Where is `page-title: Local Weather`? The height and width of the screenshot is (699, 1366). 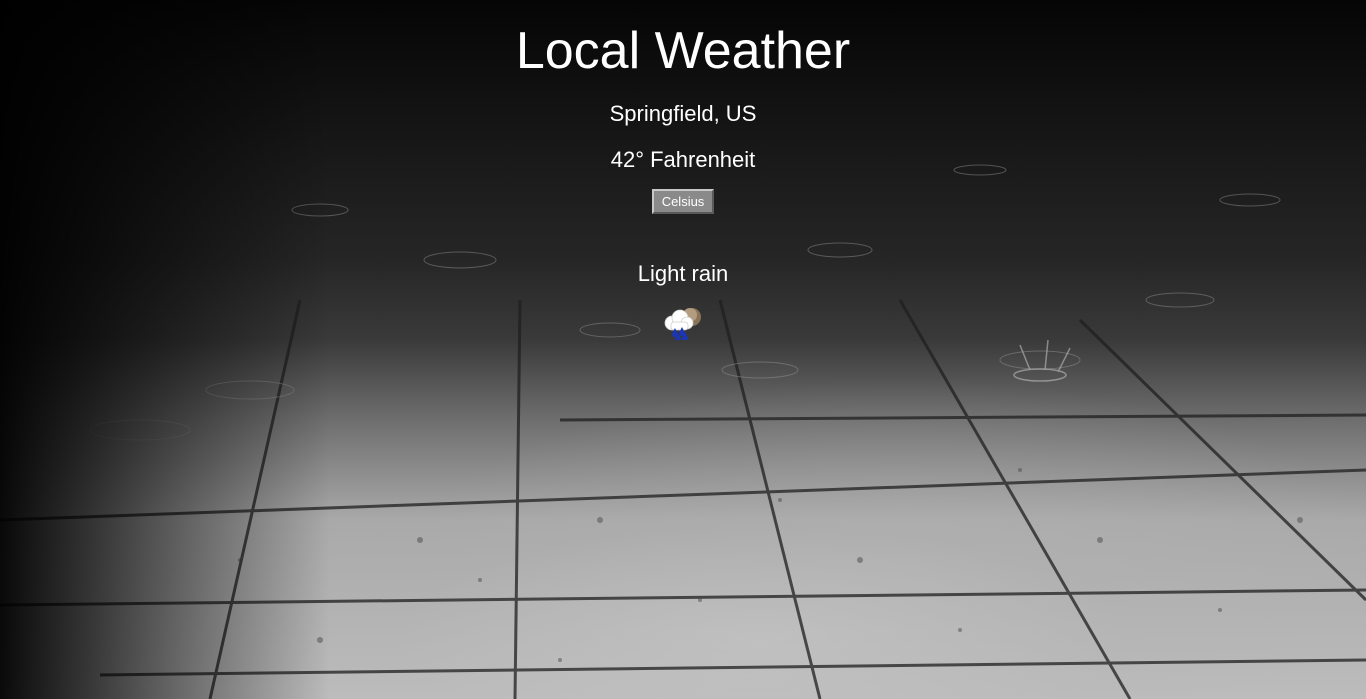
page-title: Local Weather is located at coordinates (683, 51).